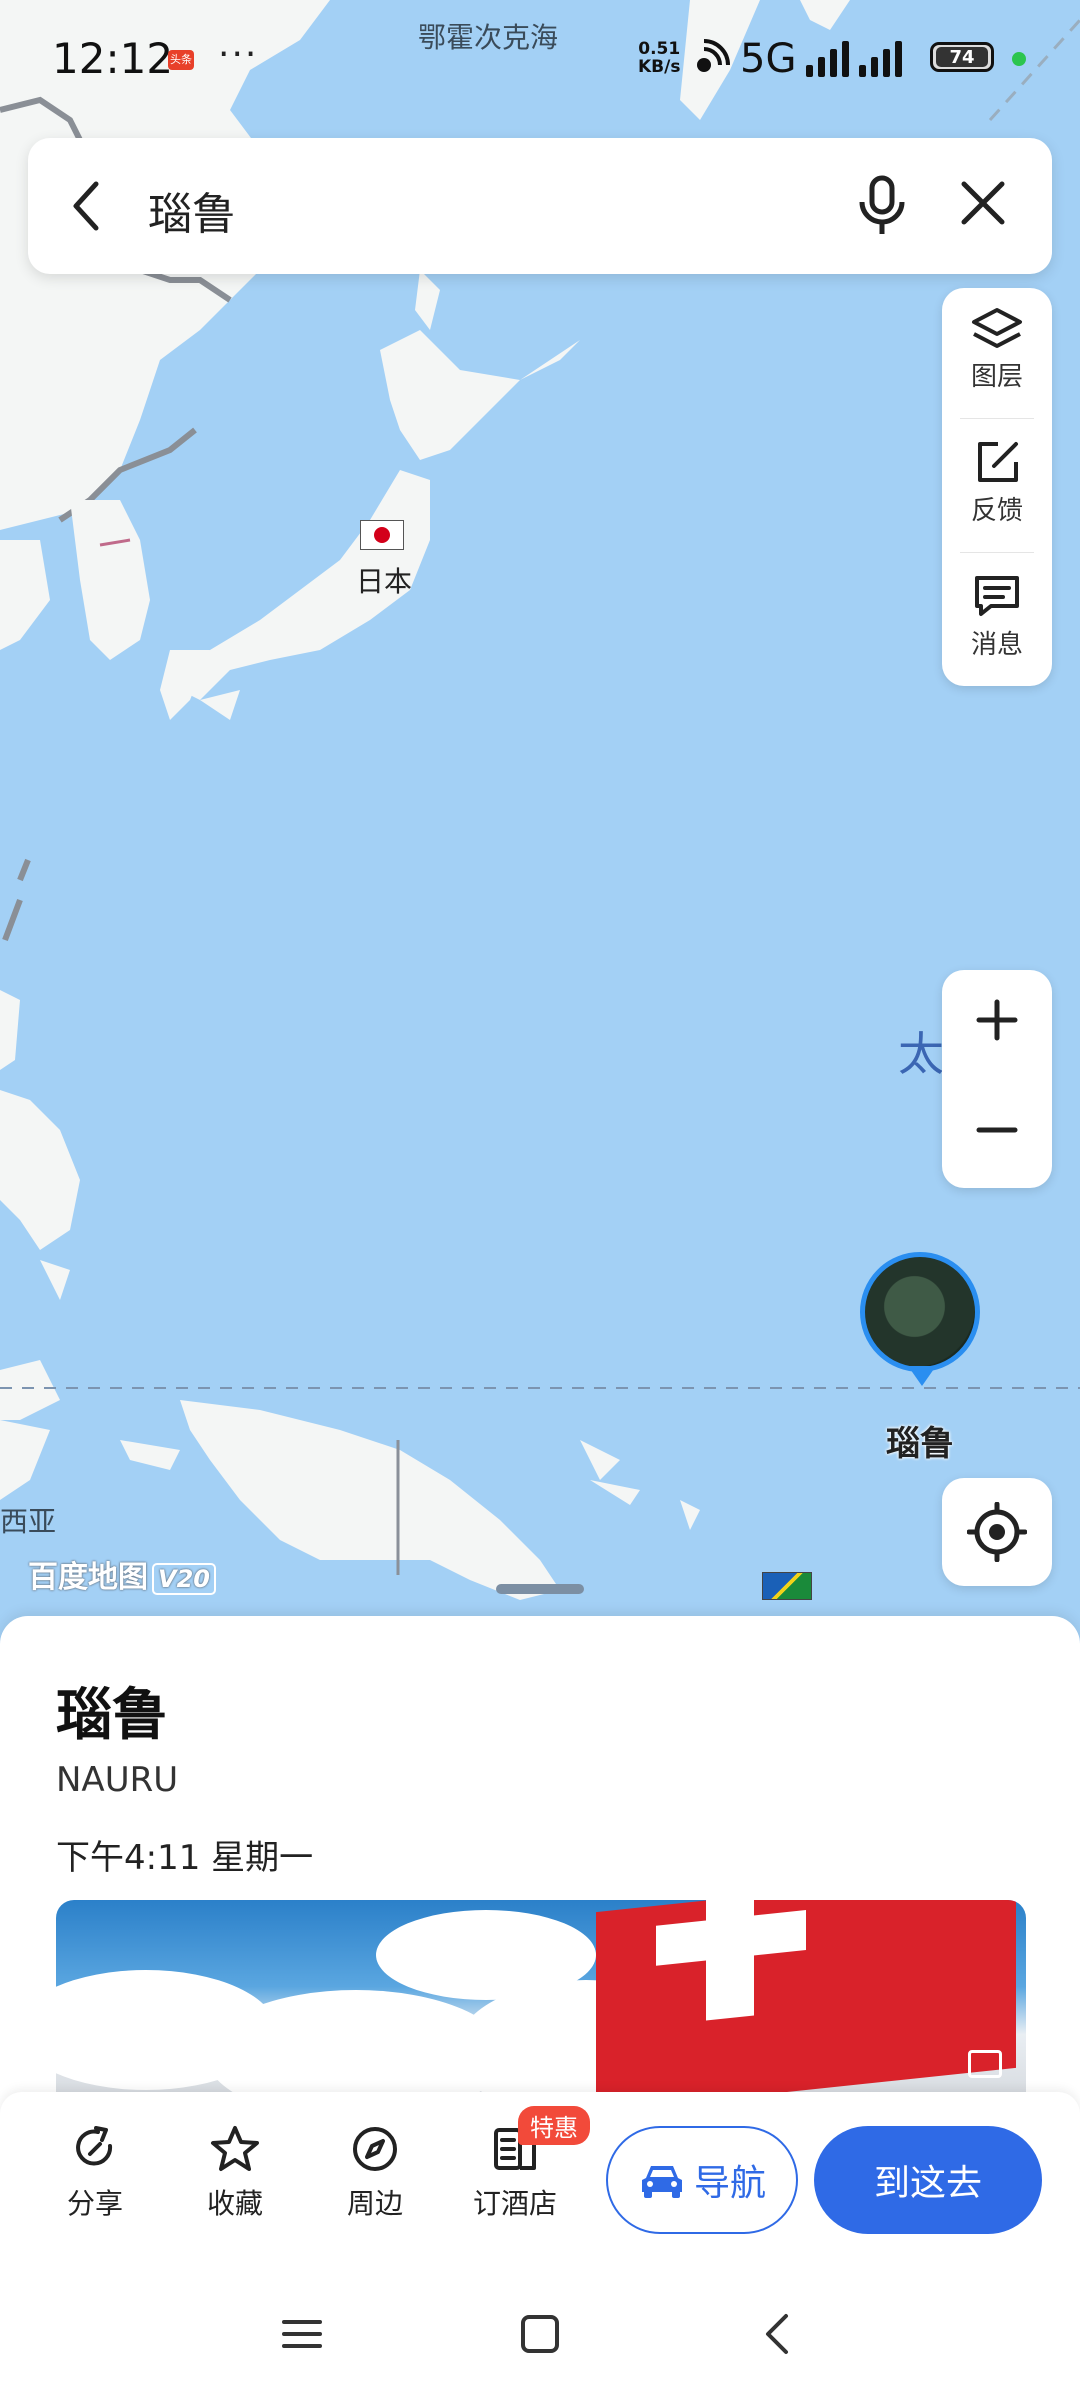 Image resolution: width=1080 pixels, height=2400 pixels. Describe the element at coordinates (997, 328) in the screenshot. I see `layers-icon` at that location.